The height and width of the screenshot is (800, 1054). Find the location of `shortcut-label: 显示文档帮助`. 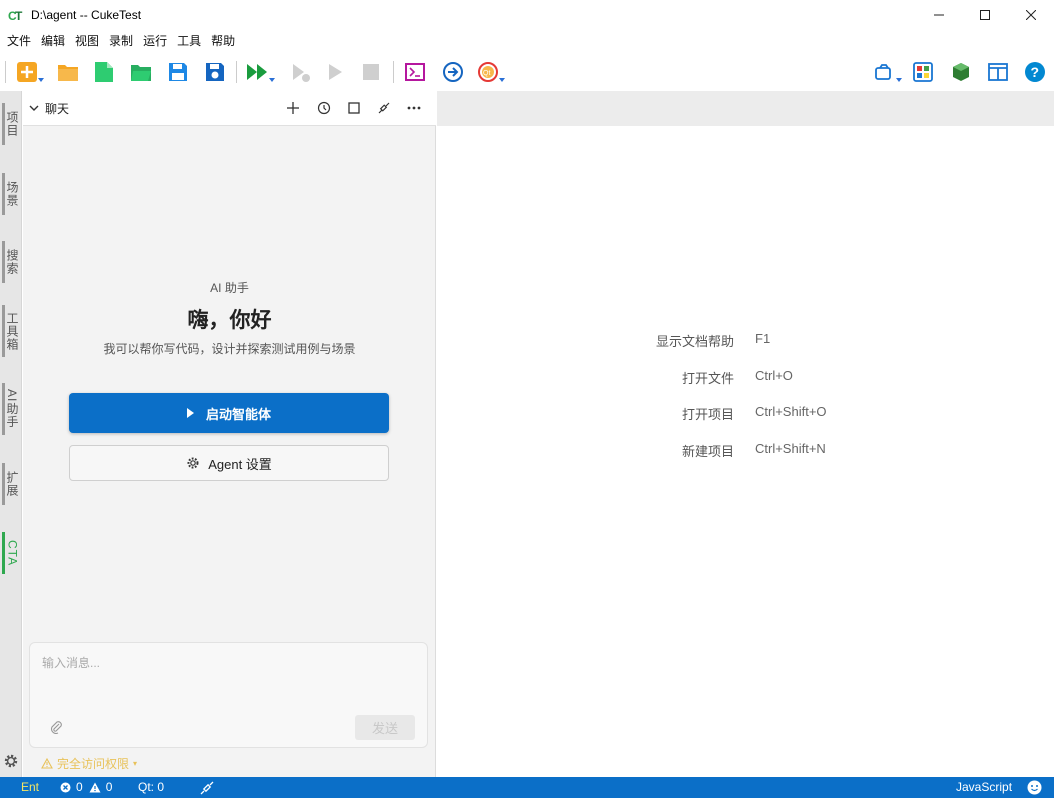

shortcut-label: 显示文档帮助 is located at coordinates (695, 340).